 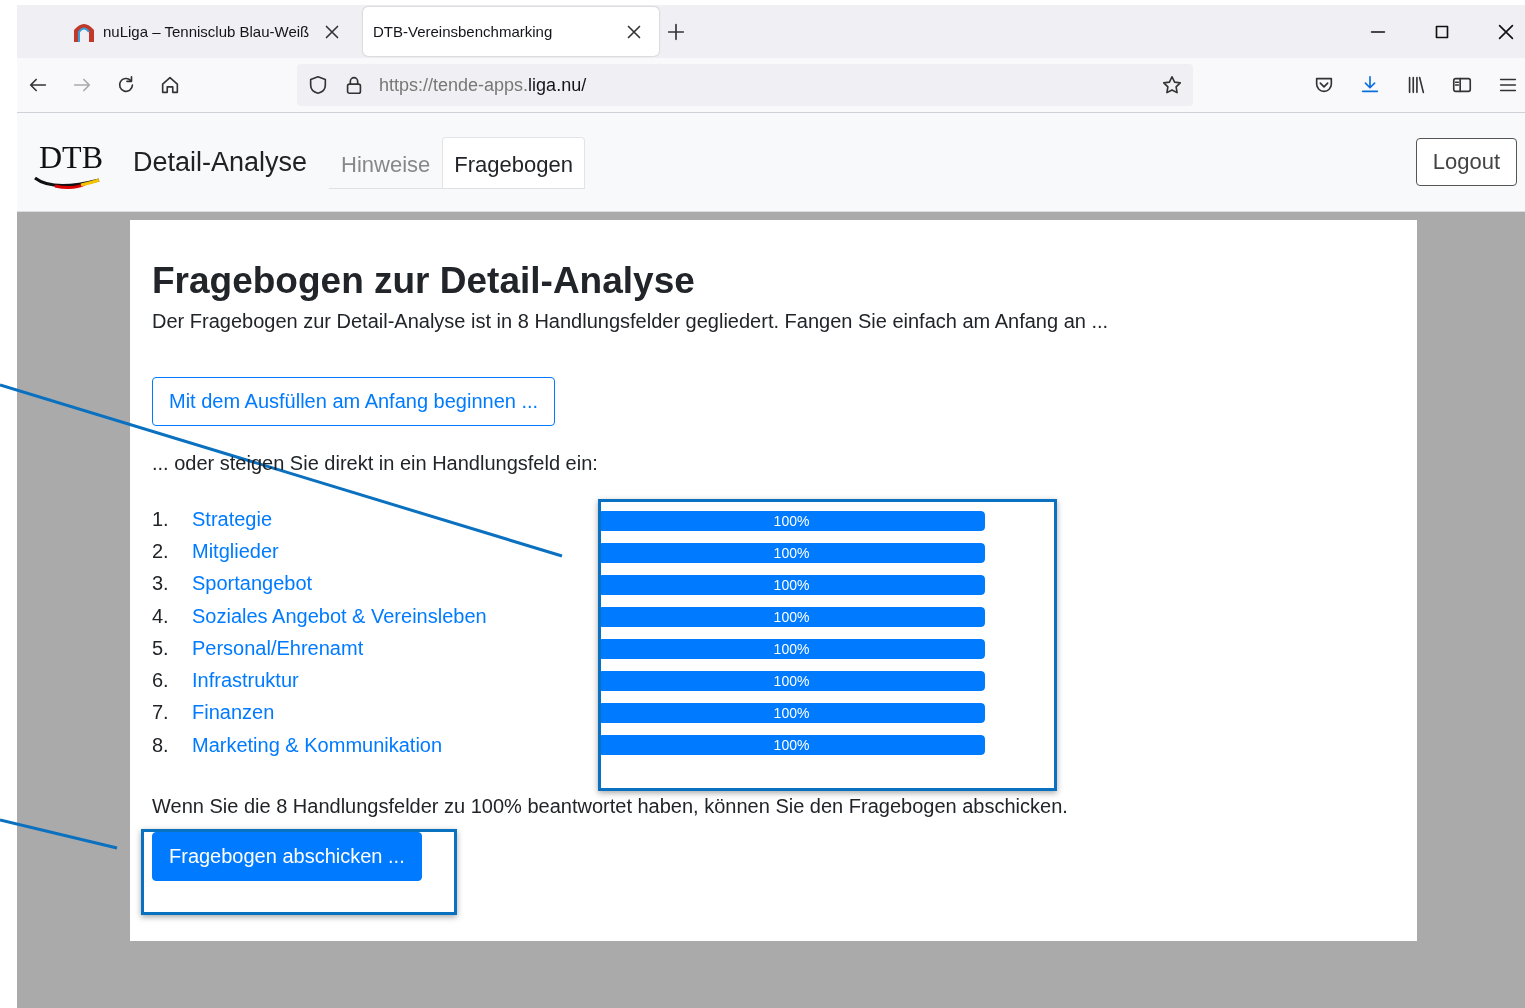 I want to click on logo: DTB, so click(x=71, y=162).